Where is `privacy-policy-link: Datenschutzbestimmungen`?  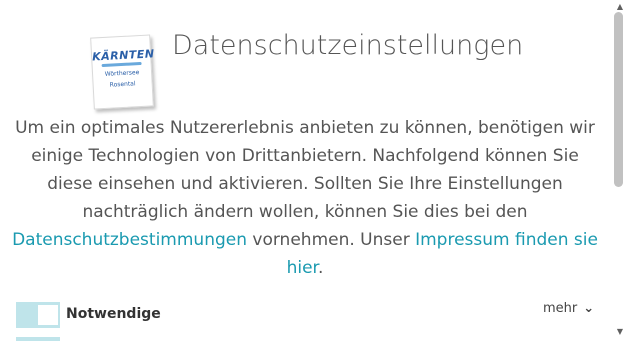
privacy-policy-link: Datenschutzbestimmungen is located at coordinates (129, 240).